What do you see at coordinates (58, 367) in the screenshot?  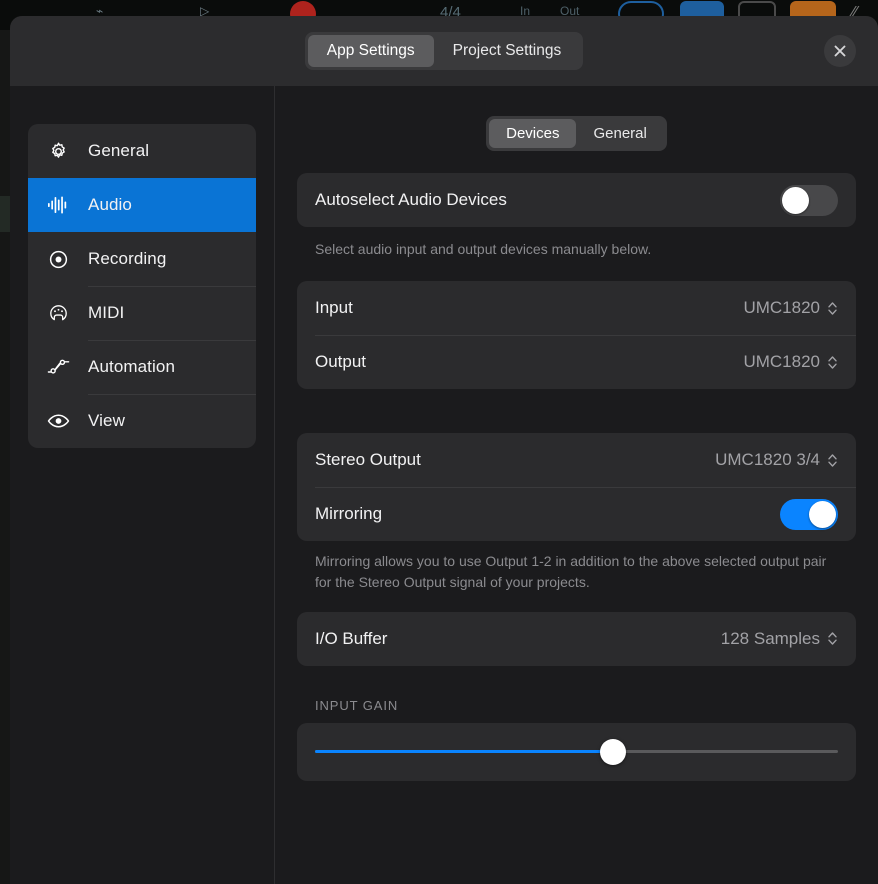 I see `automation-icon` at bounding box center [58, 367].